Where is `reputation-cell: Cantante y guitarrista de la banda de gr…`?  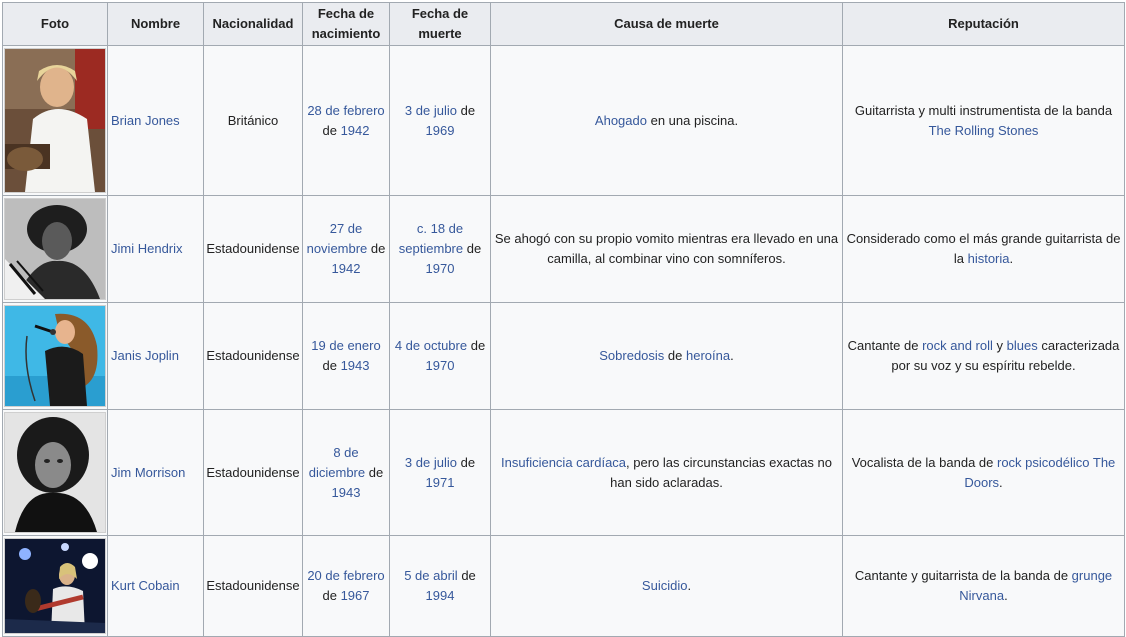 reputation-cell: Cantante y guitarrista de la banda de gr… is located at coordinates (983, 586).